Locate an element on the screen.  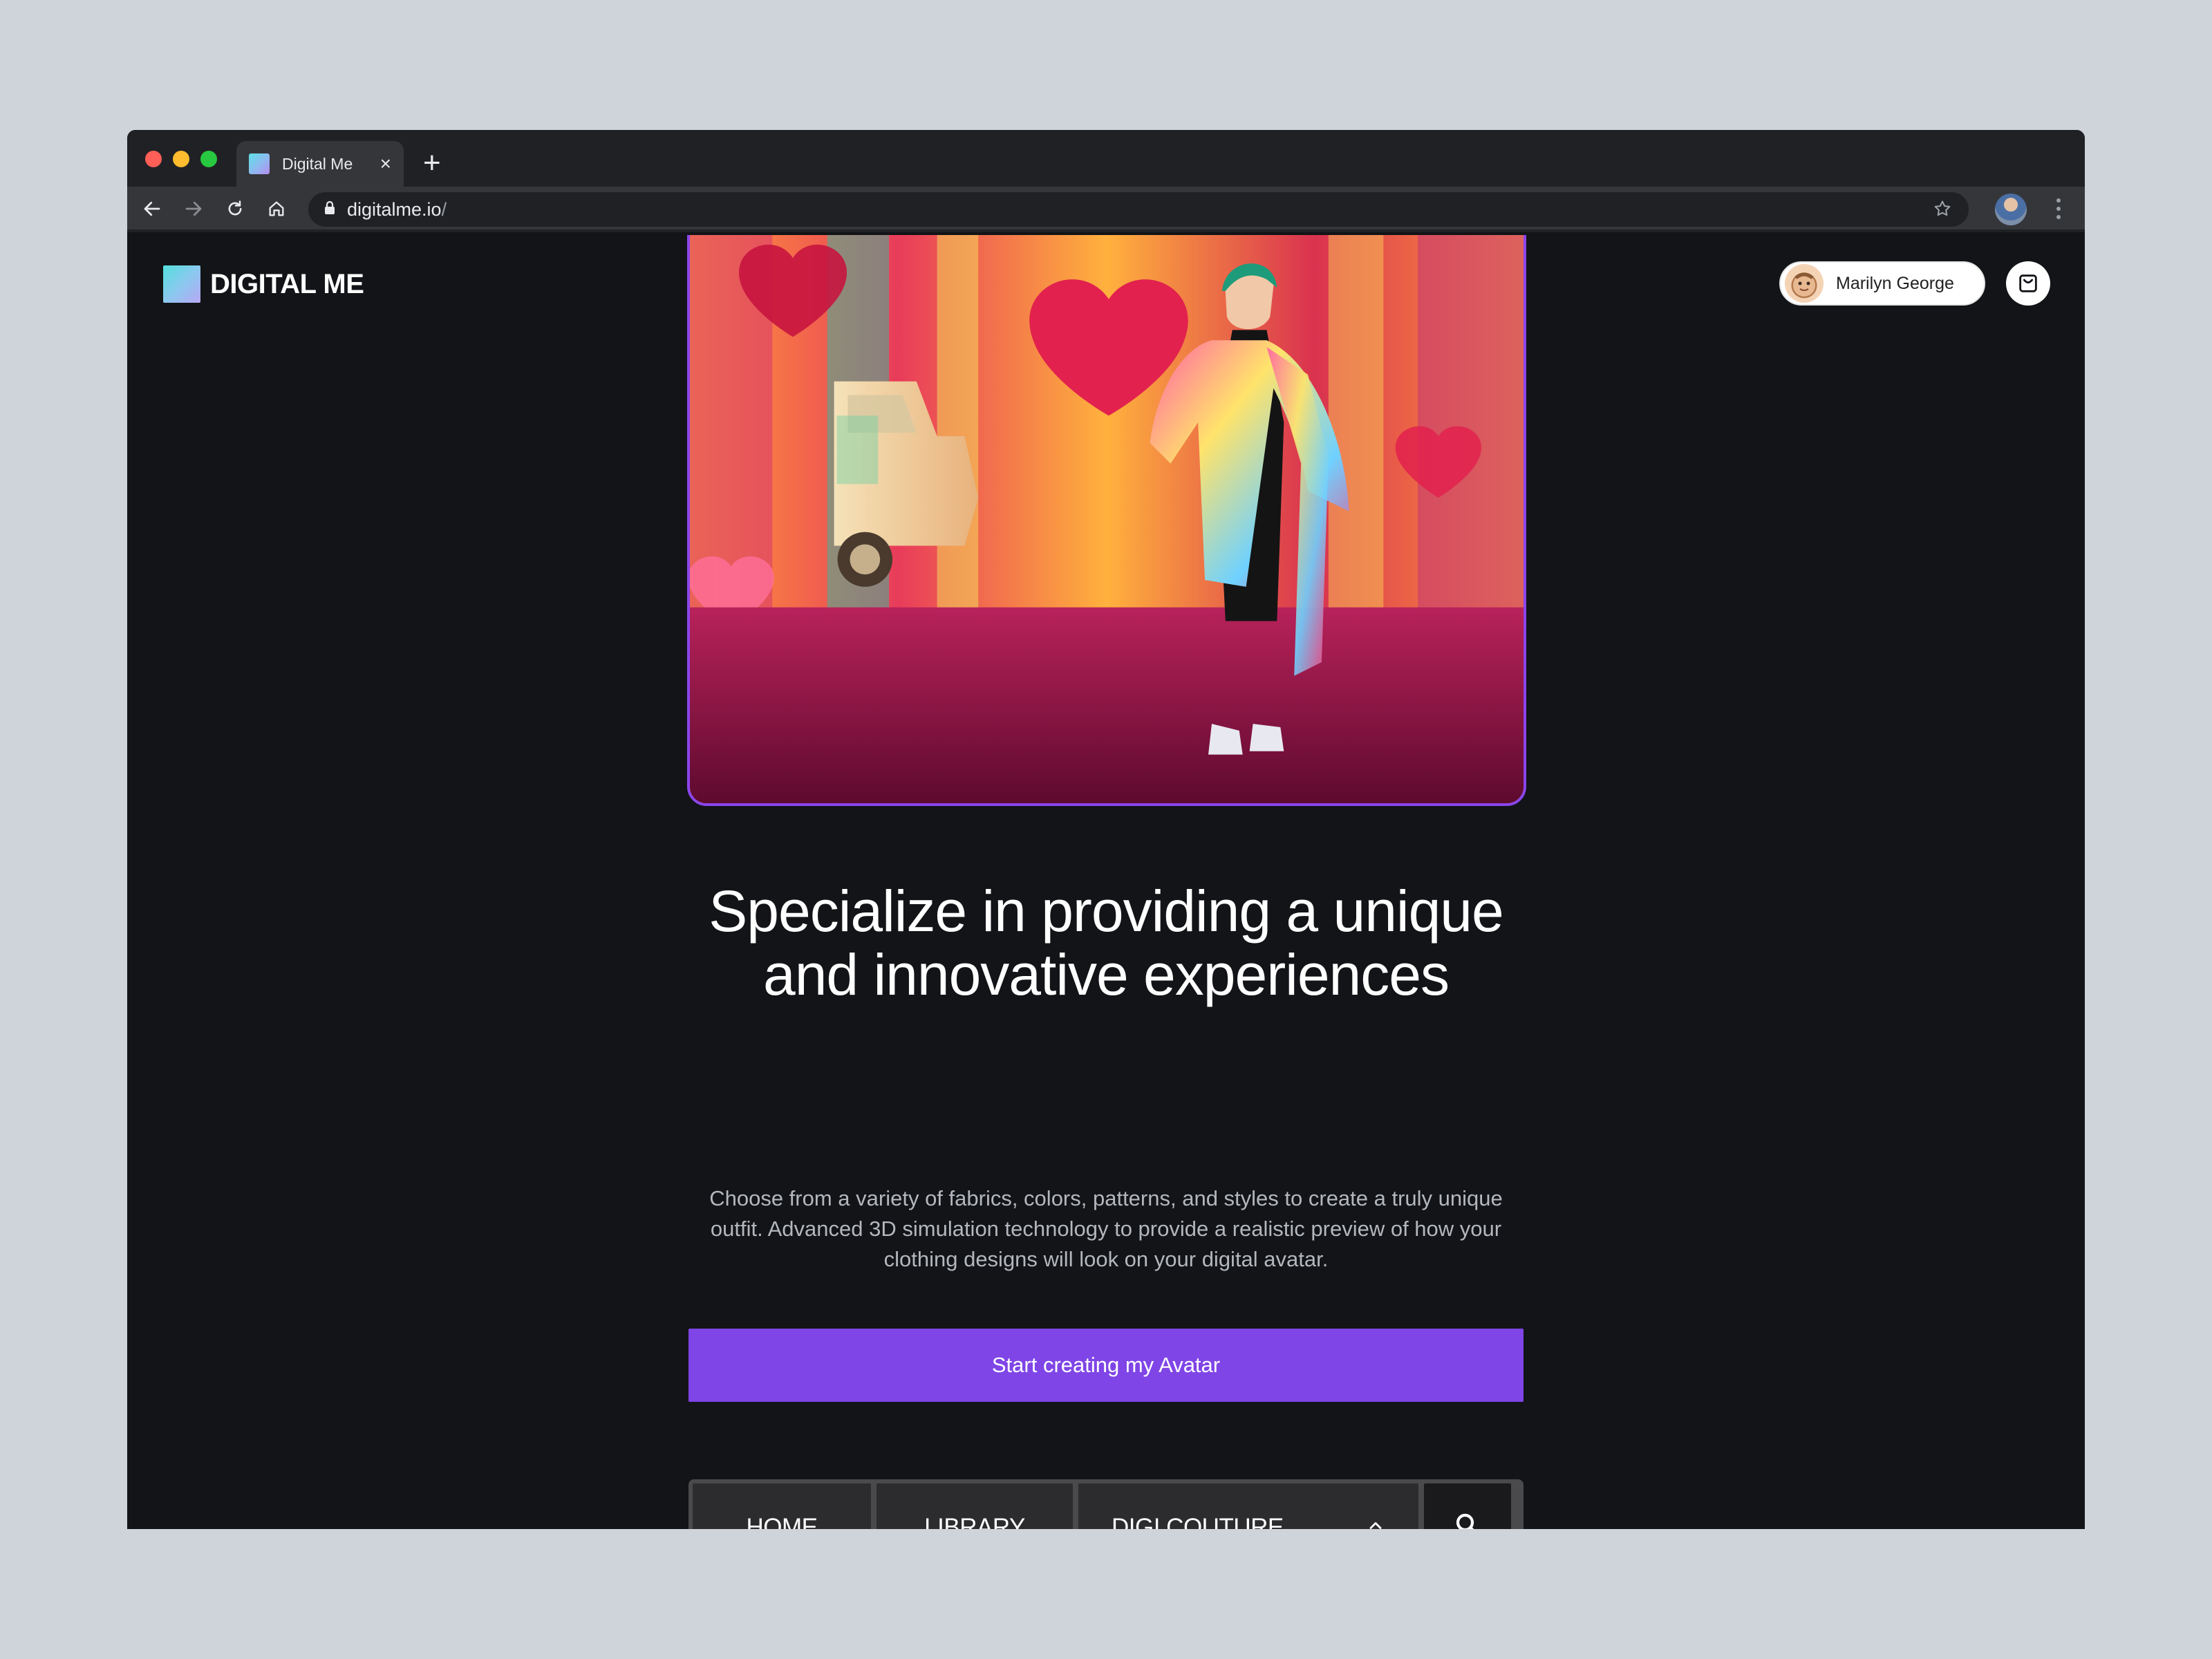
brand-logo: DIGITAL ME is located at coordinates (263, 284).